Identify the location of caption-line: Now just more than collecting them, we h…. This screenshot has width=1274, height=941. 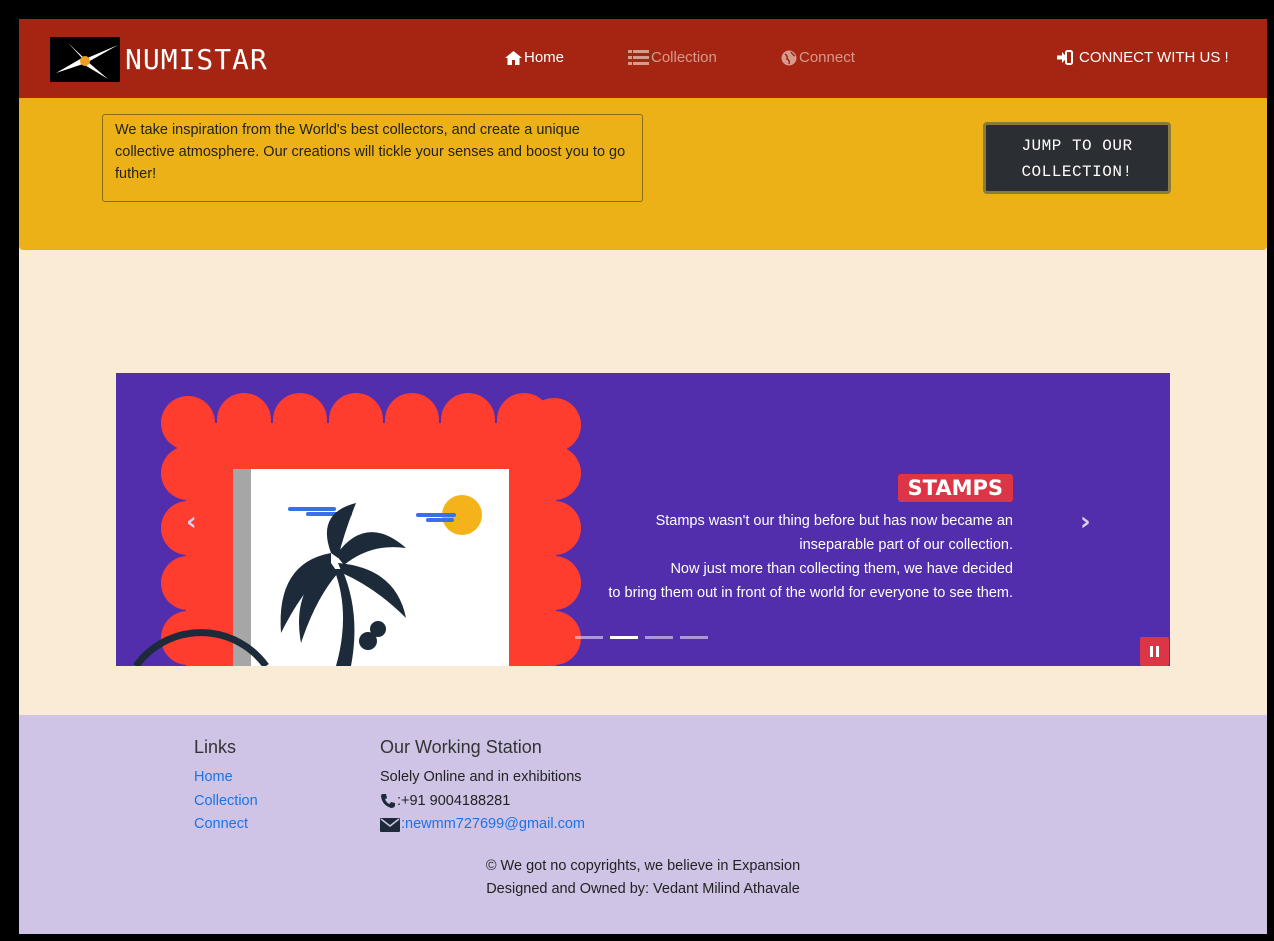
(841, 569).